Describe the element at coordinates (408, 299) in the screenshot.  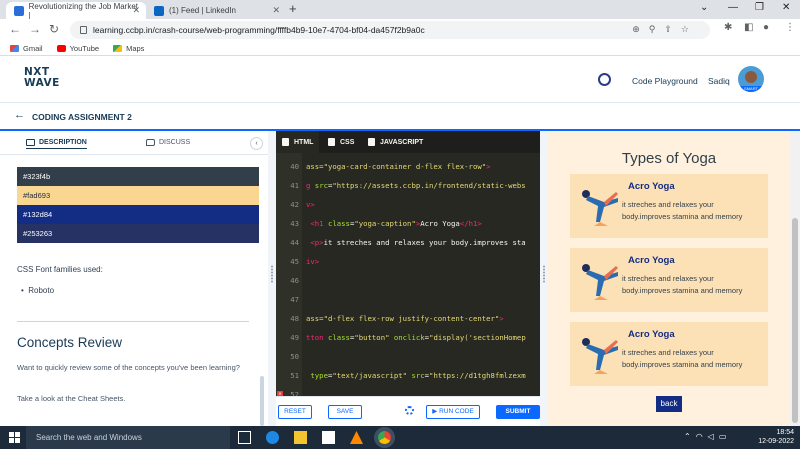
I see `code-line: 47` at that location.